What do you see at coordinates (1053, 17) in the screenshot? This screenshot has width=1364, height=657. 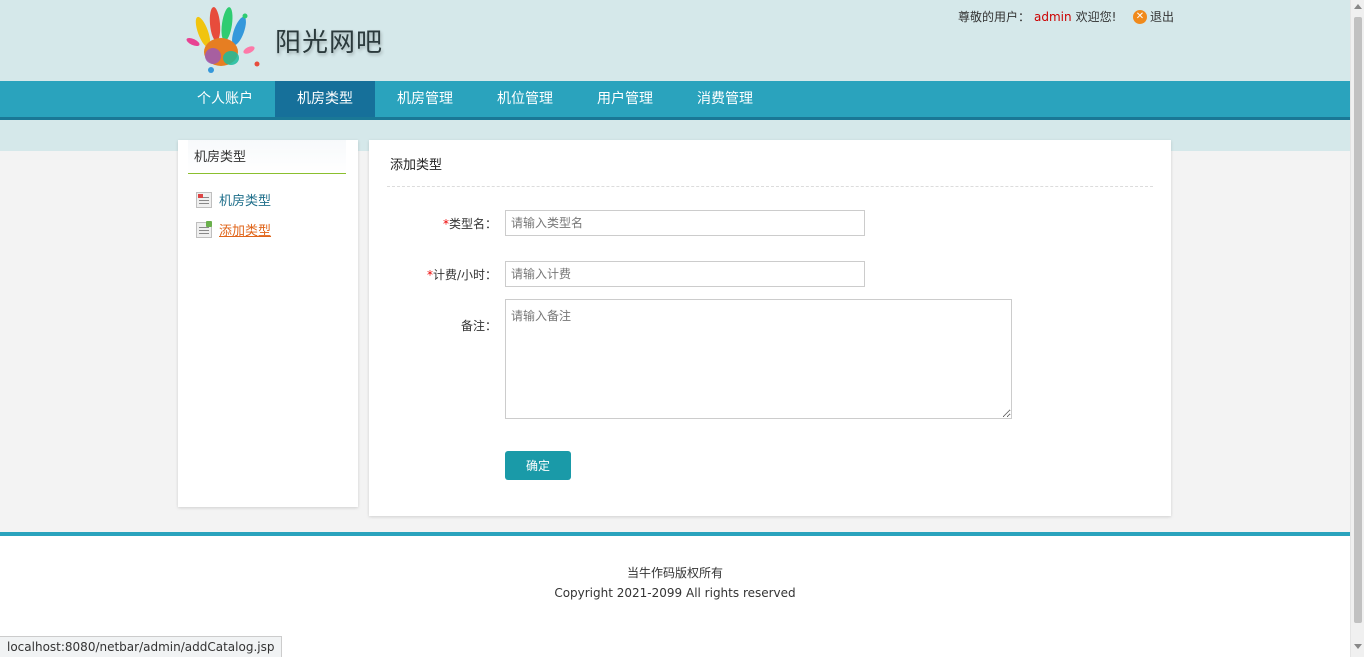 I see `username: admin` at bounding box center [1053, 17].